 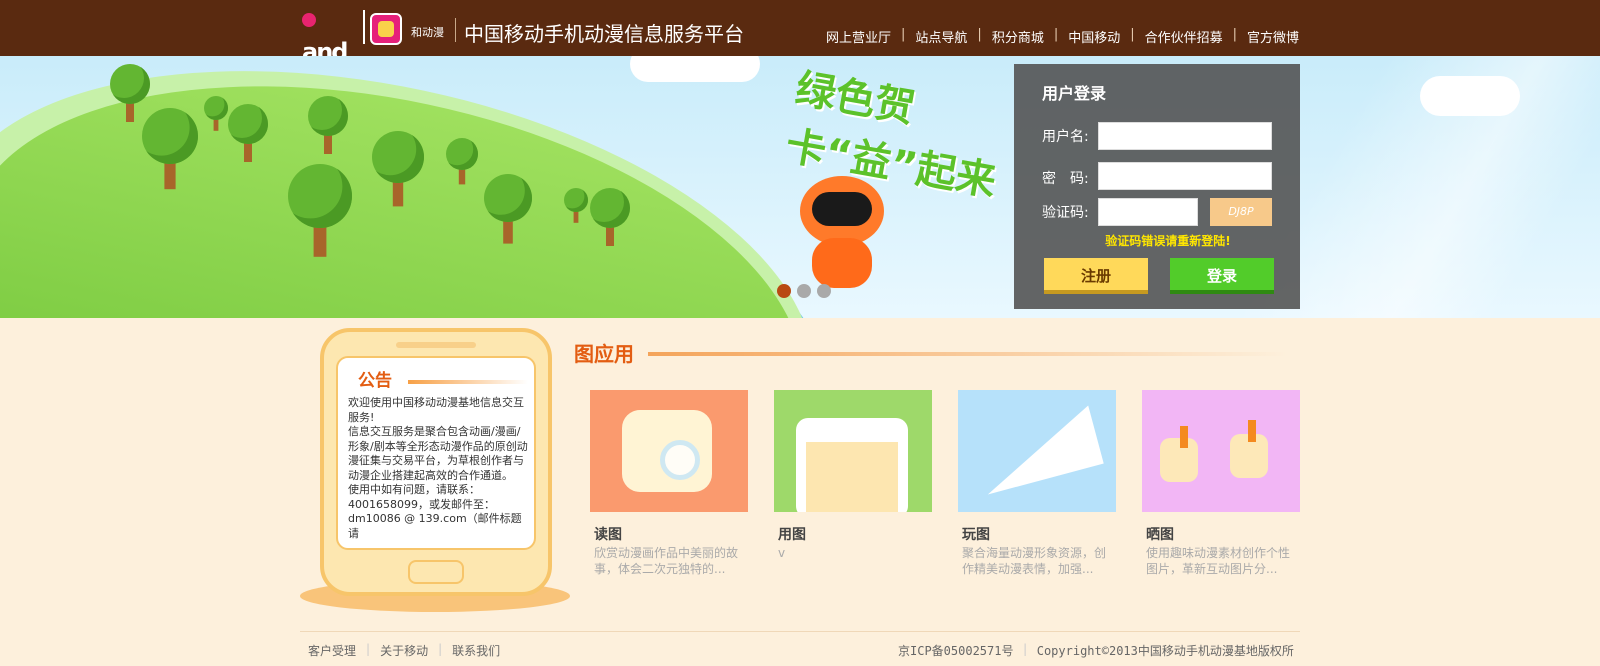 What do you see at coordinates (669, 451) in the screenshot?
I see `read-image-icon` at bounding box center [669, 451].